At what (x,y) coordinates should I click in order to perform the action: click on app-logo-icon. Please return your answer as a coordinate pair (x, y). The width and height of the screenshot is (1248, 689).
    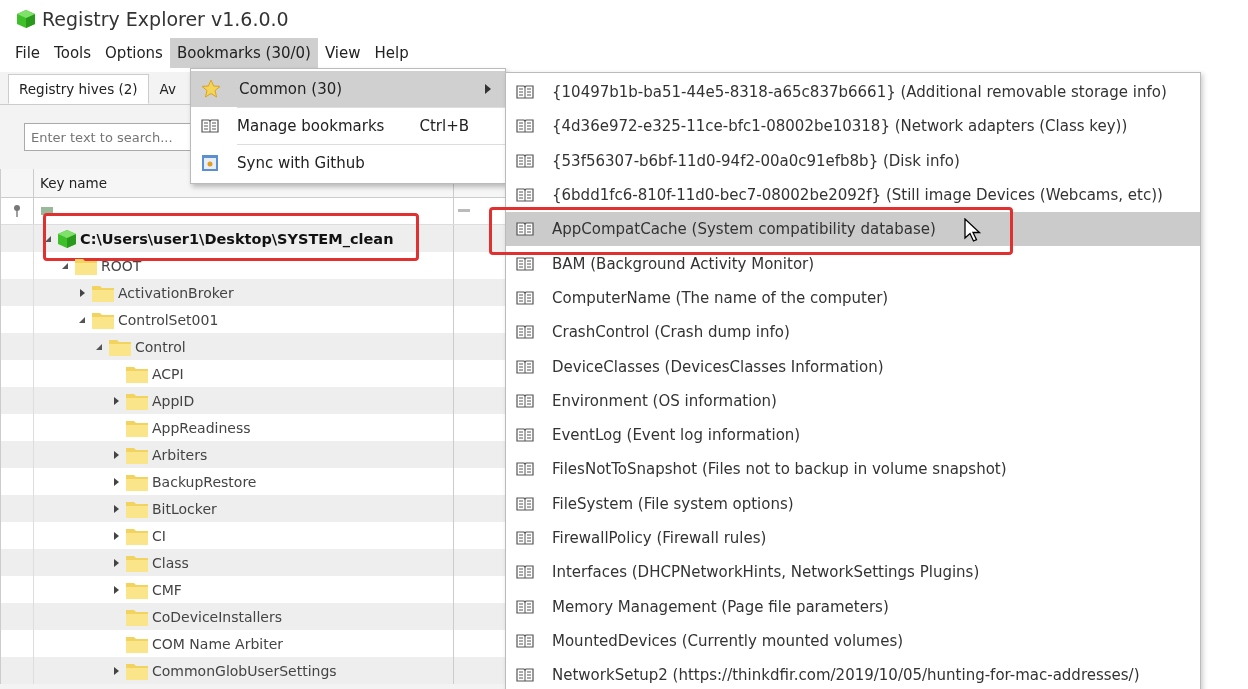
    Looking at the image, I should click on (26, 19).